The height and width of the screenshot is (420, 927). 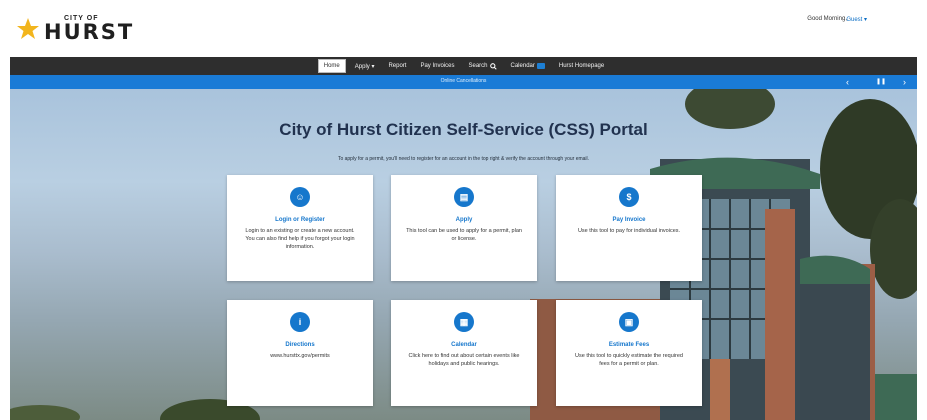 What do you see at coordinates (540, 66) in the screenshot?
I see `calendar-badge-icon` at bounding box center [540, 66].